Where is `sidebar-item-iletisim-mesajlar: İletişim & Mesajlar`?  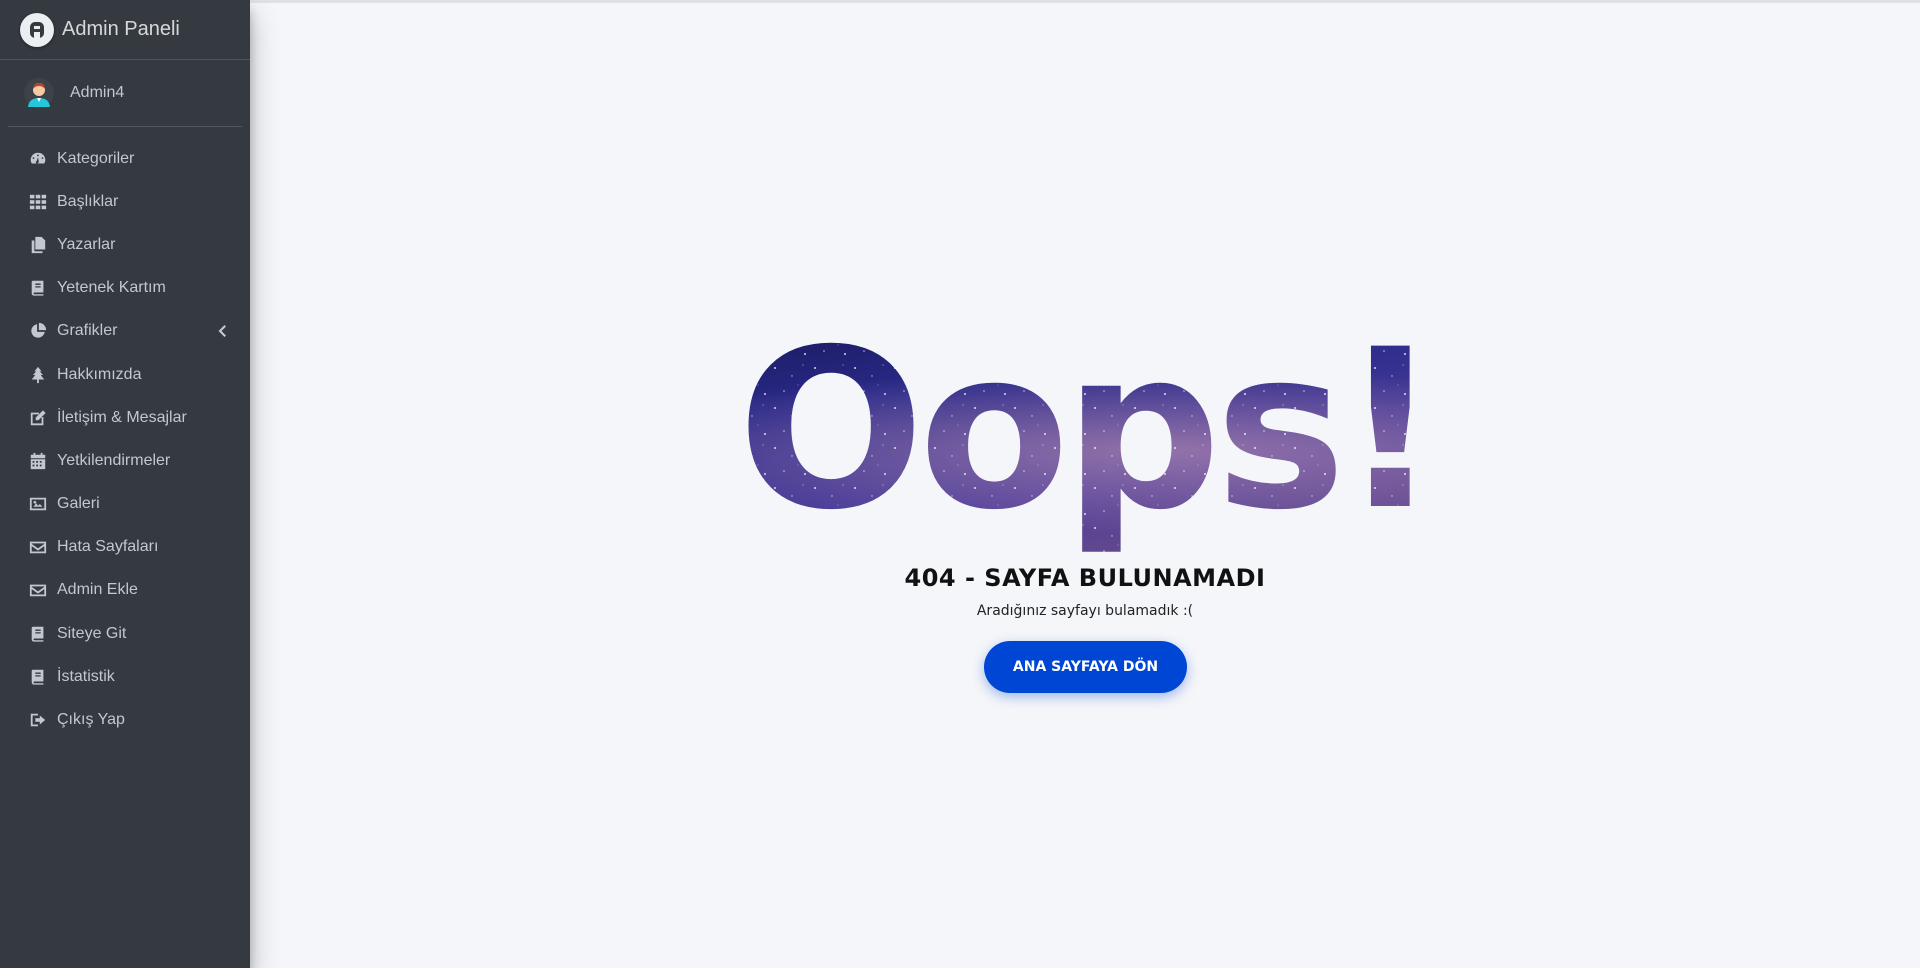 sidebar-item-iletisim-mesajlar: İletişim & Mesajlar is located at coordinates (125, 417).